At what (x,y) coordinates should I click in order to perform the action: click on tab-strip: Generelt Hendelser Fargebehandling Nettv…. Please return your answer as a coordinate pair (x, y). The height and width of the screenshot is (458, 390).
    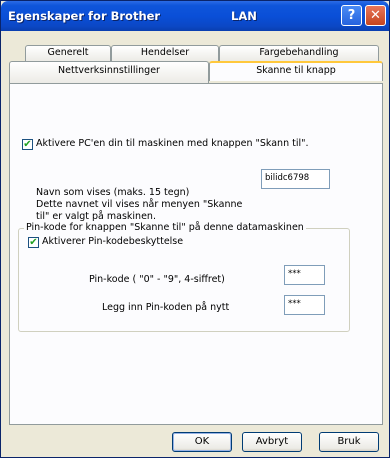
    Looking at the image, I should click on (196, 65).